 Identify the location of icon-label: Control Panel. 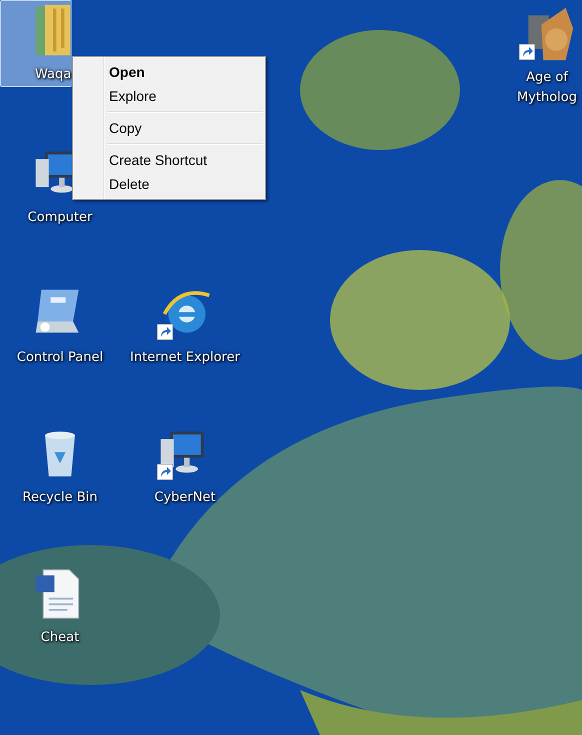
(60, 358).